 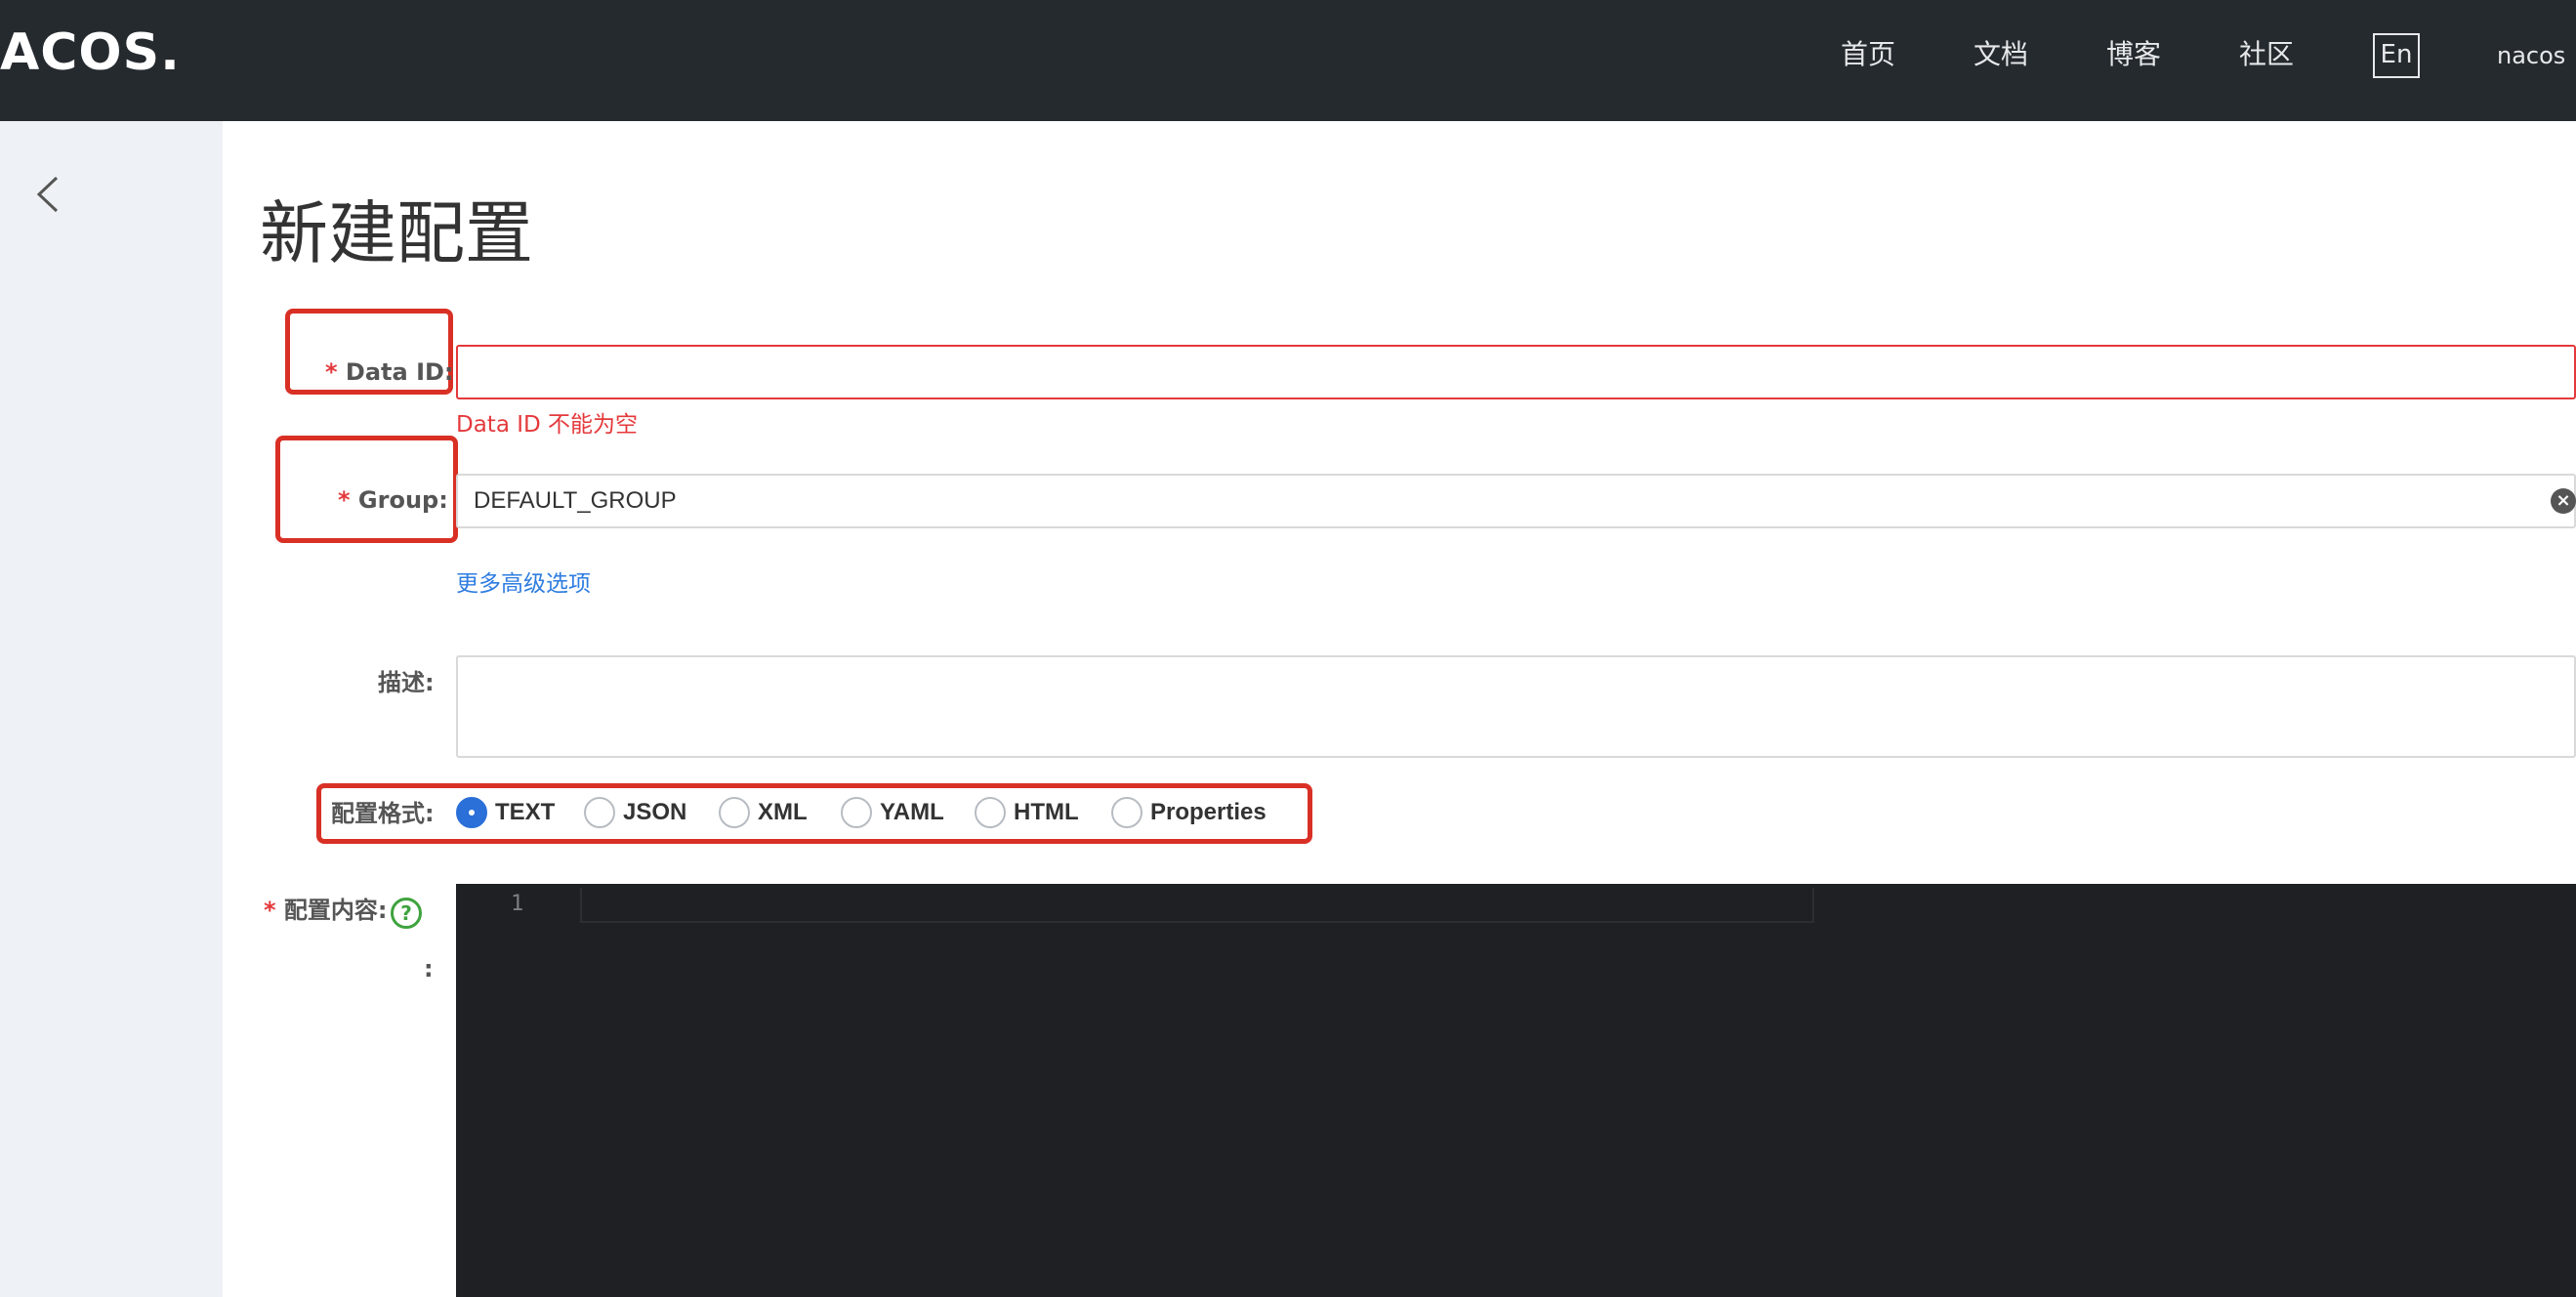 What do you see at coordinates (2396, 56) in the screenshot?
I see `language-switch-button: En` at bounding box center [2396, 56].